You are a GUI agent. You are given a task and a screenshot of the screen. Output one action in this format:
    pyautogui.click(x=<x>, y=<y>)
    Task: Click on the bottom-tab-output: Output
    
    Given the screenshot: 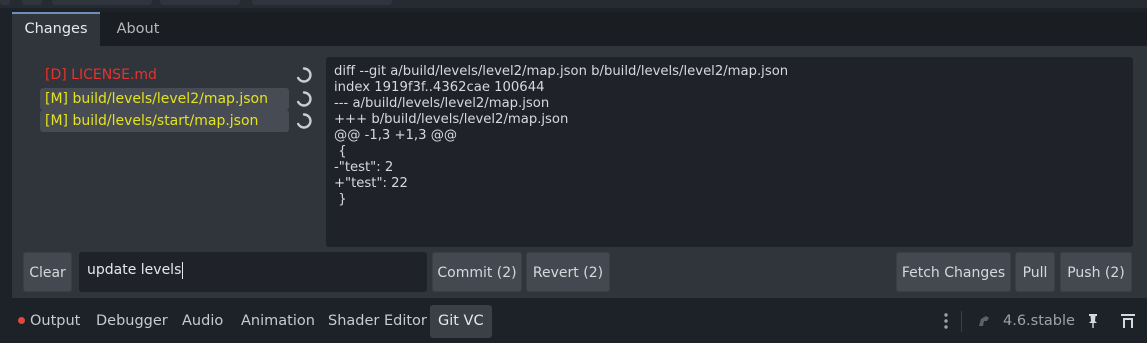 What is the action you would take?
    pyautogui.click(x=49, y=321)
    